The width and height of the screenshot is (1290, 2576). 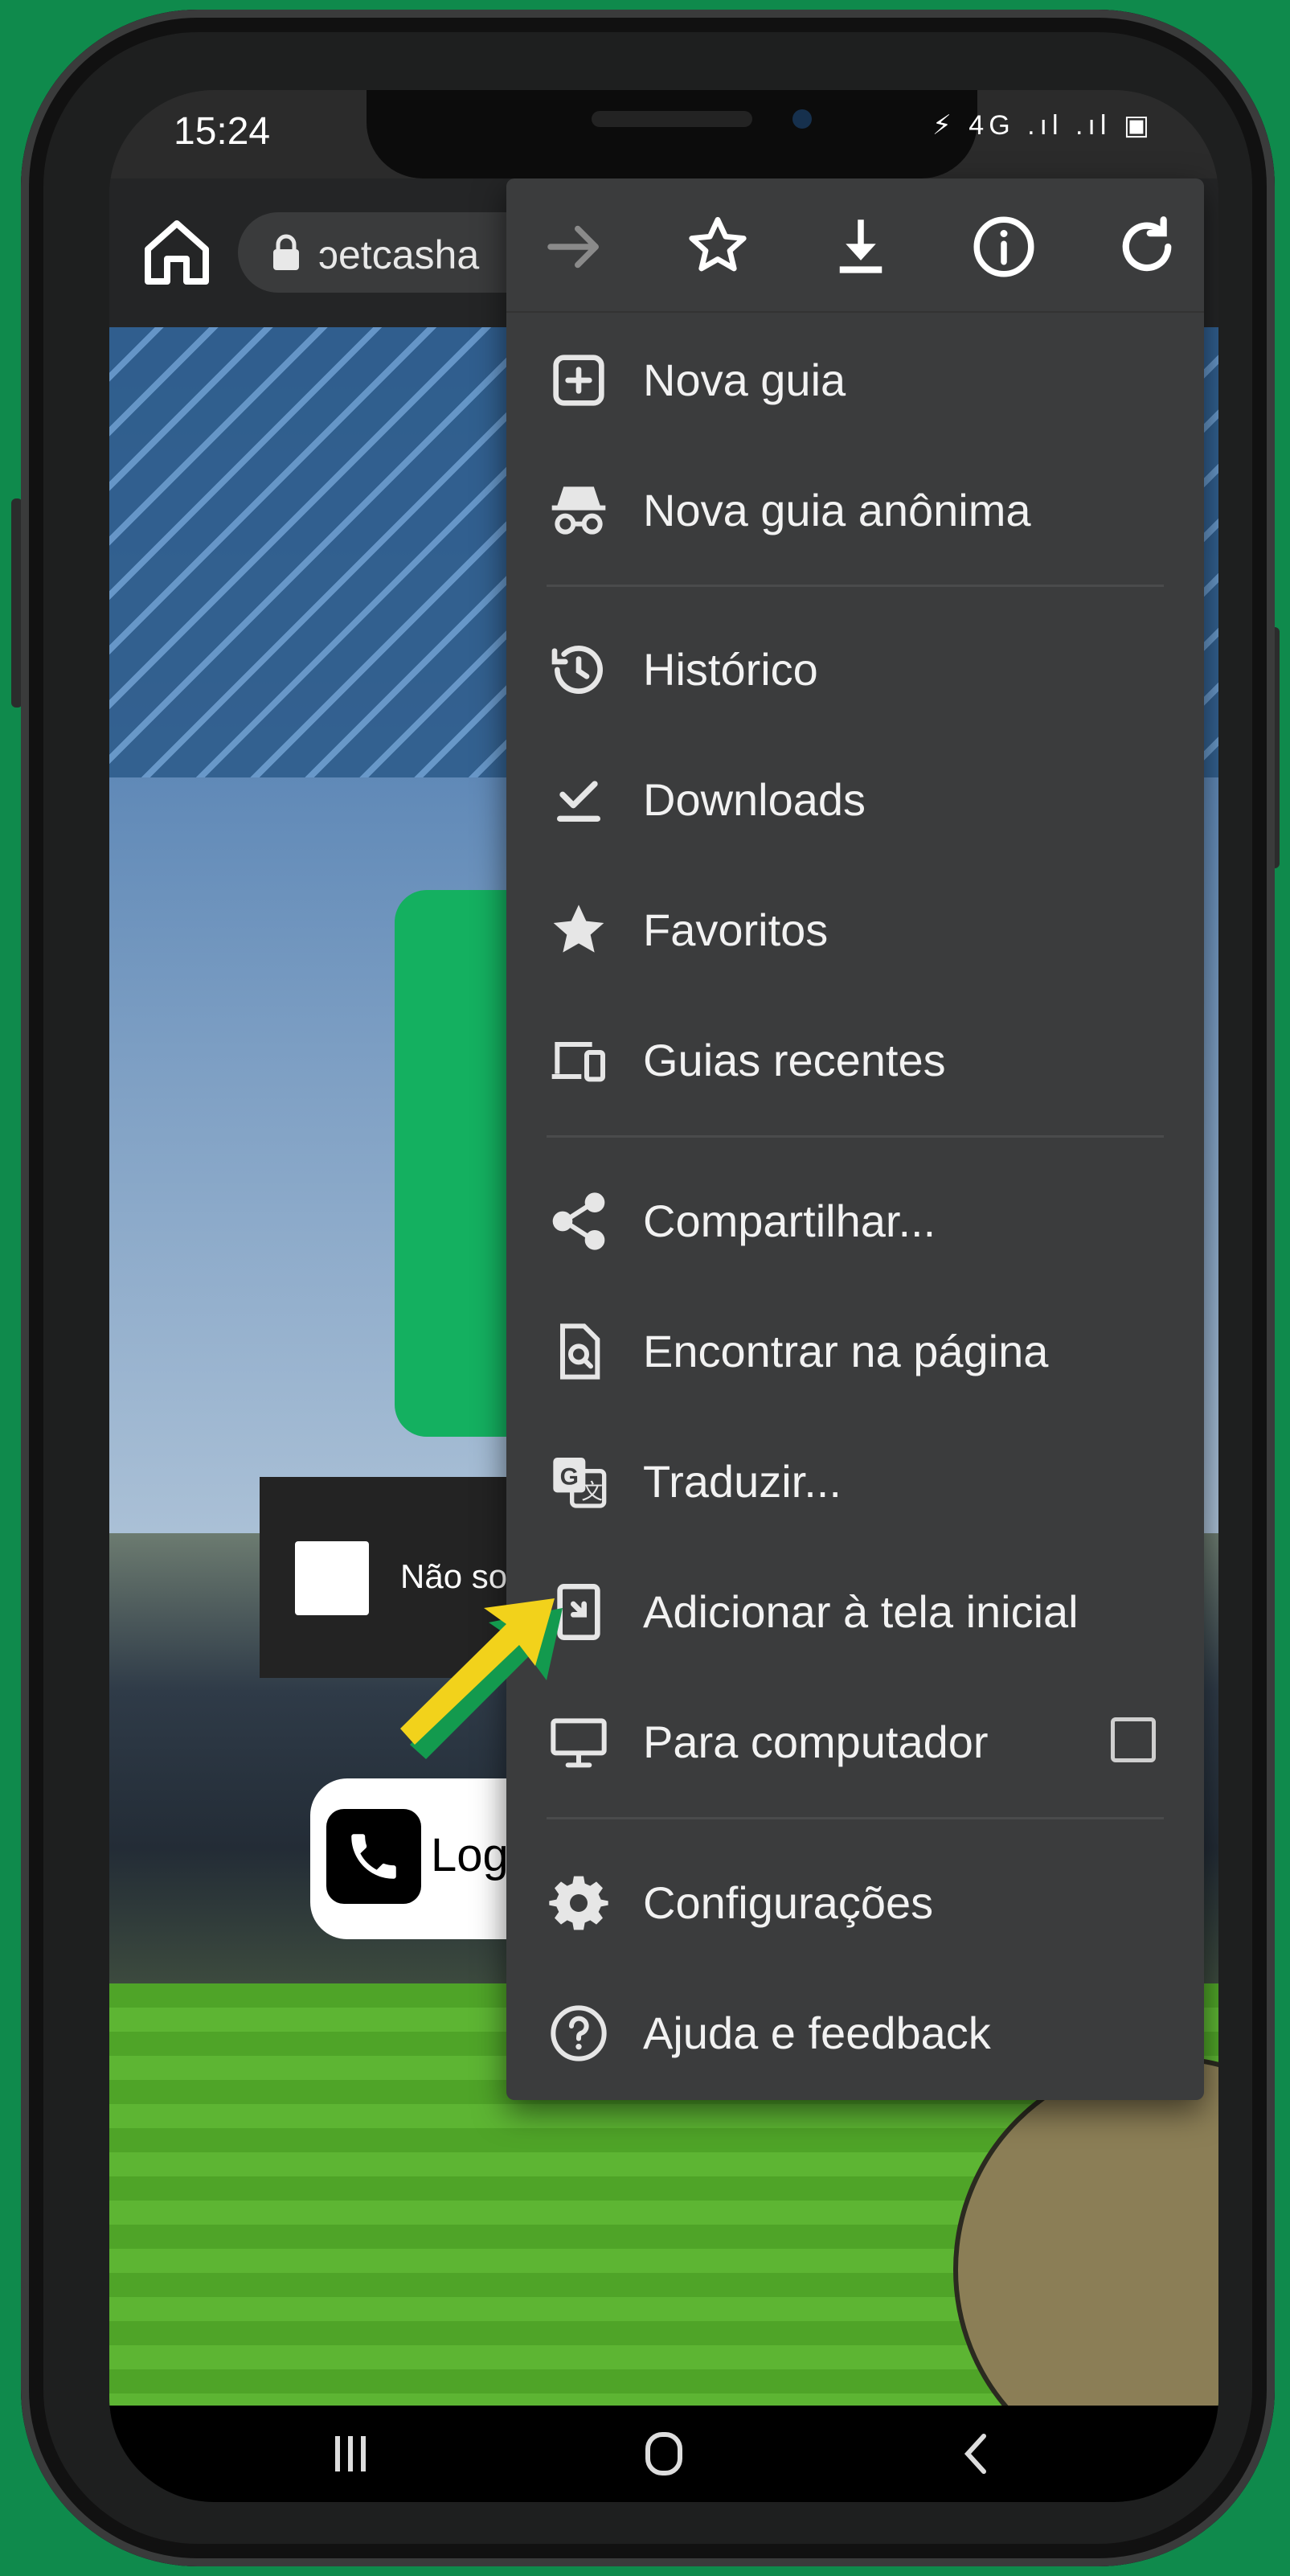 I want to click on menu-item-historico: Histórico, so click(x=855, y=670).